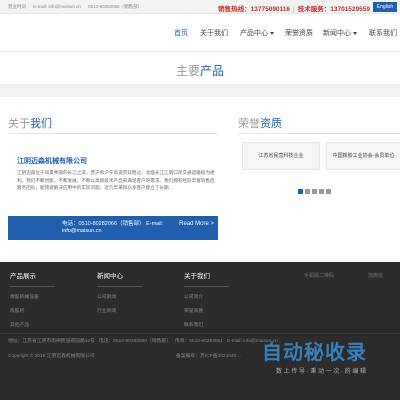  Describe the element at coordinates (134, 341) in the screenshot. I see `footer-tel: 电话：0510-80282066（销售部）` at that location.